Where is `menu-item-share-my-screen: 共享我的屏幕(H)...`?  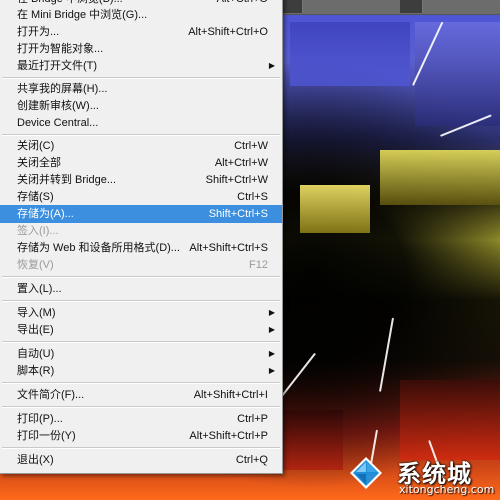
menu-item-share-my-screen: 共享我的屏幕(H)... is located at coordinates (141, 89).